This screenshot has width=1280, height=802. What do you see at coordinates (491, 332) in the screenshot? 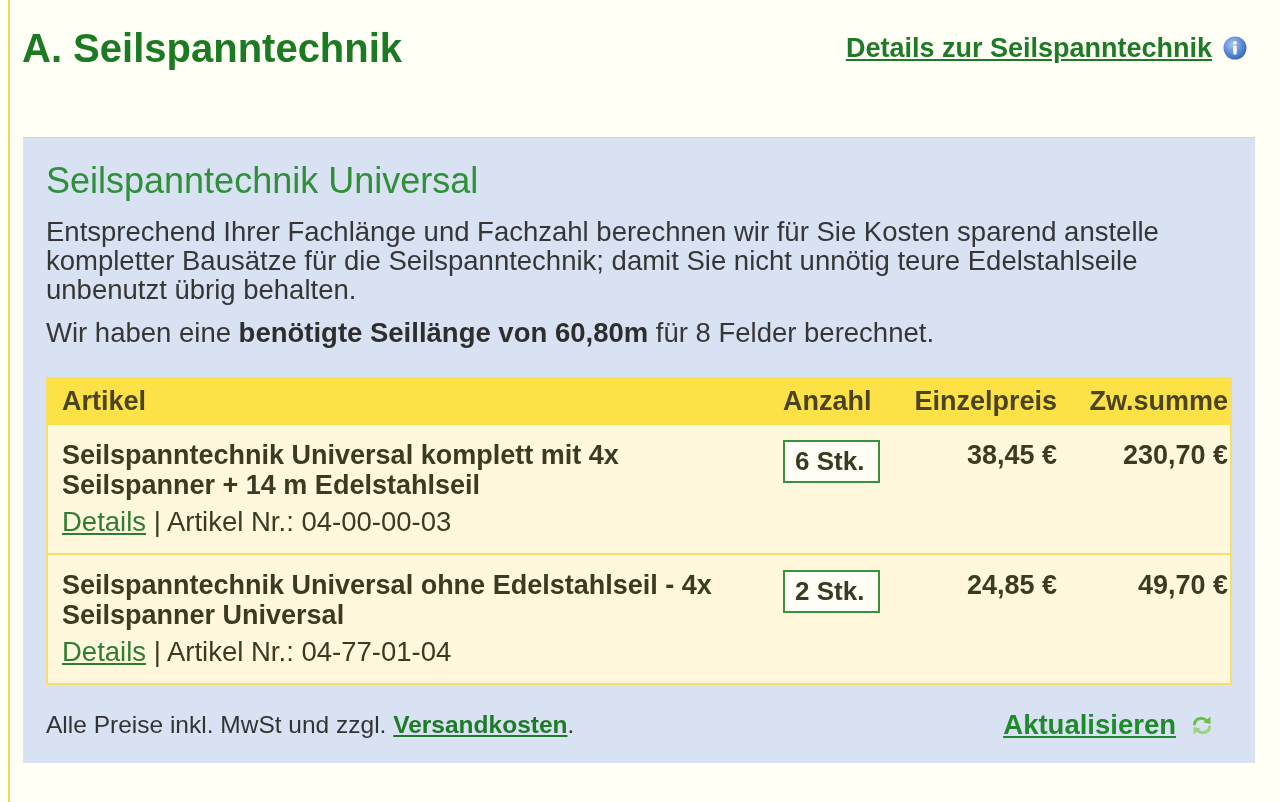
I see `summary-text: Wir haben eine benötigte Seillänge von 60,80m für 8 Felder berechnet.` at bounding box center [491, 332].